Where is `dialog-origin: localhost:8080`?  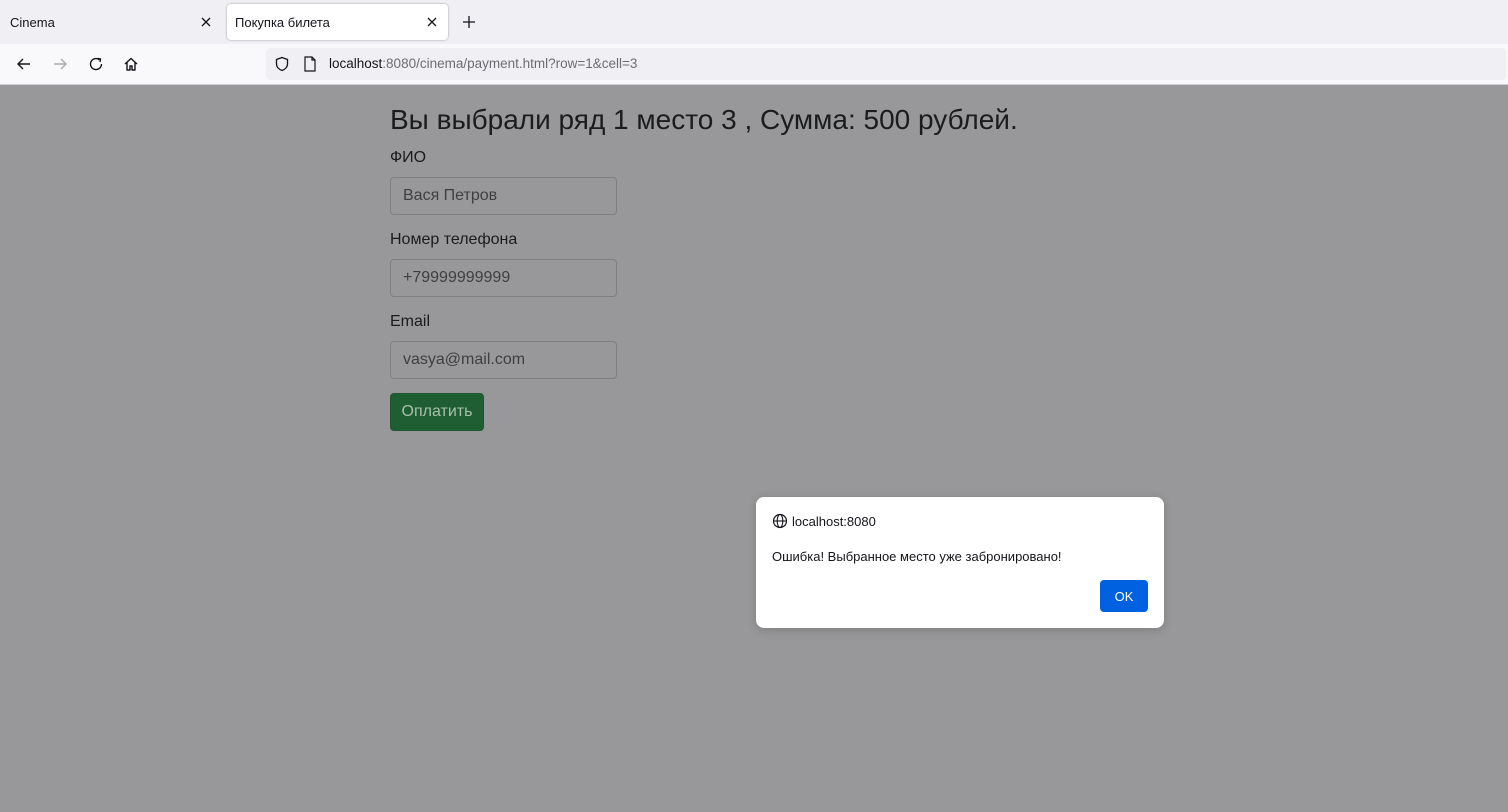
dialog-origin: localhost:8080 is located at coordinates (824, 521).